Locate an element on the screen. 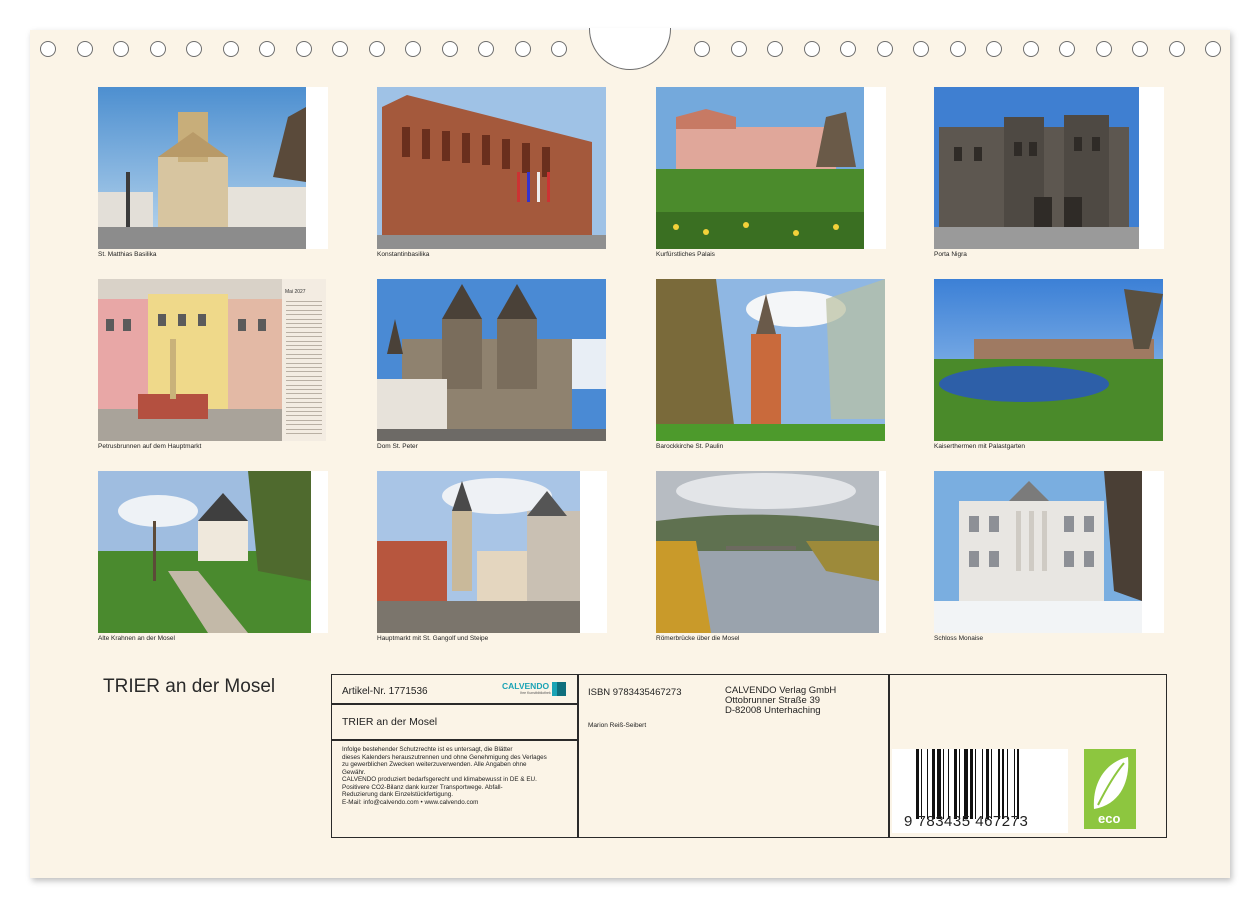 This screenshot has width=1260, height=908. photo-caption: St. Matthias Basilika is located at coordinates (127, 254).